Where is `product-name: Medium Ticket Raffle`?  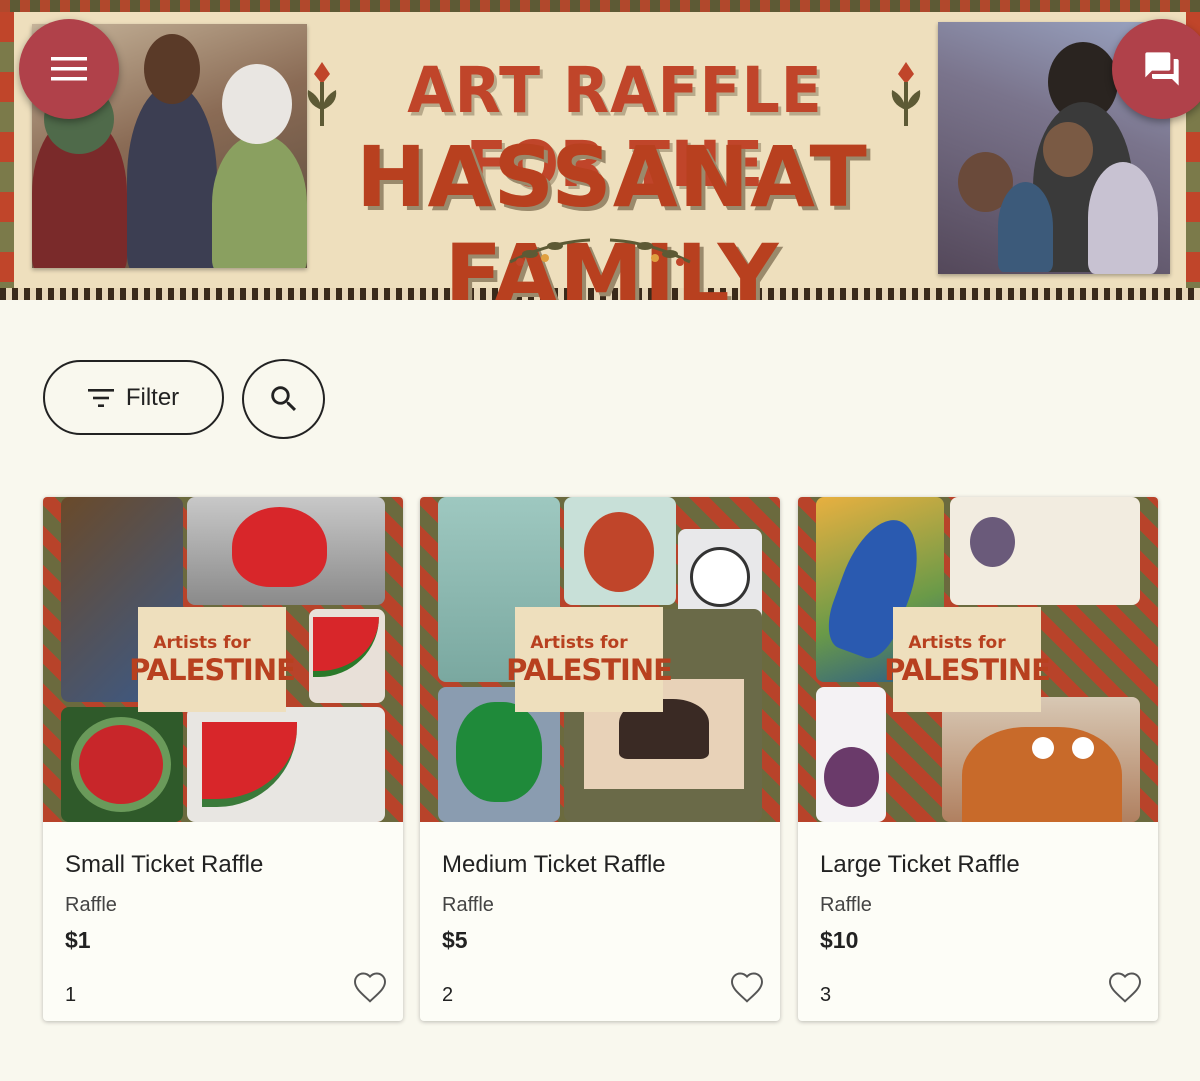
product-name: Medium Ticket Raffle is located at coordinates (554, 864).